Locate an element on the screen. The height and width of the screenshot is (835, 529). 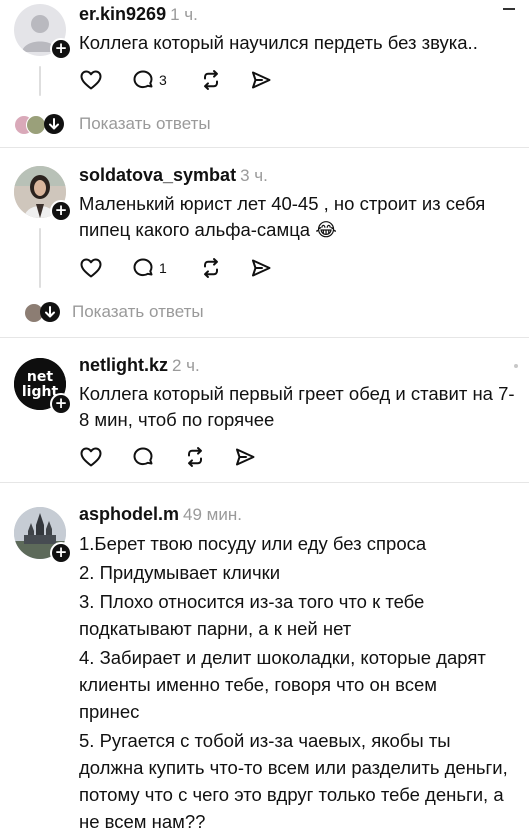
timestamp: 2 ч. is located at coordinates (186, 365).